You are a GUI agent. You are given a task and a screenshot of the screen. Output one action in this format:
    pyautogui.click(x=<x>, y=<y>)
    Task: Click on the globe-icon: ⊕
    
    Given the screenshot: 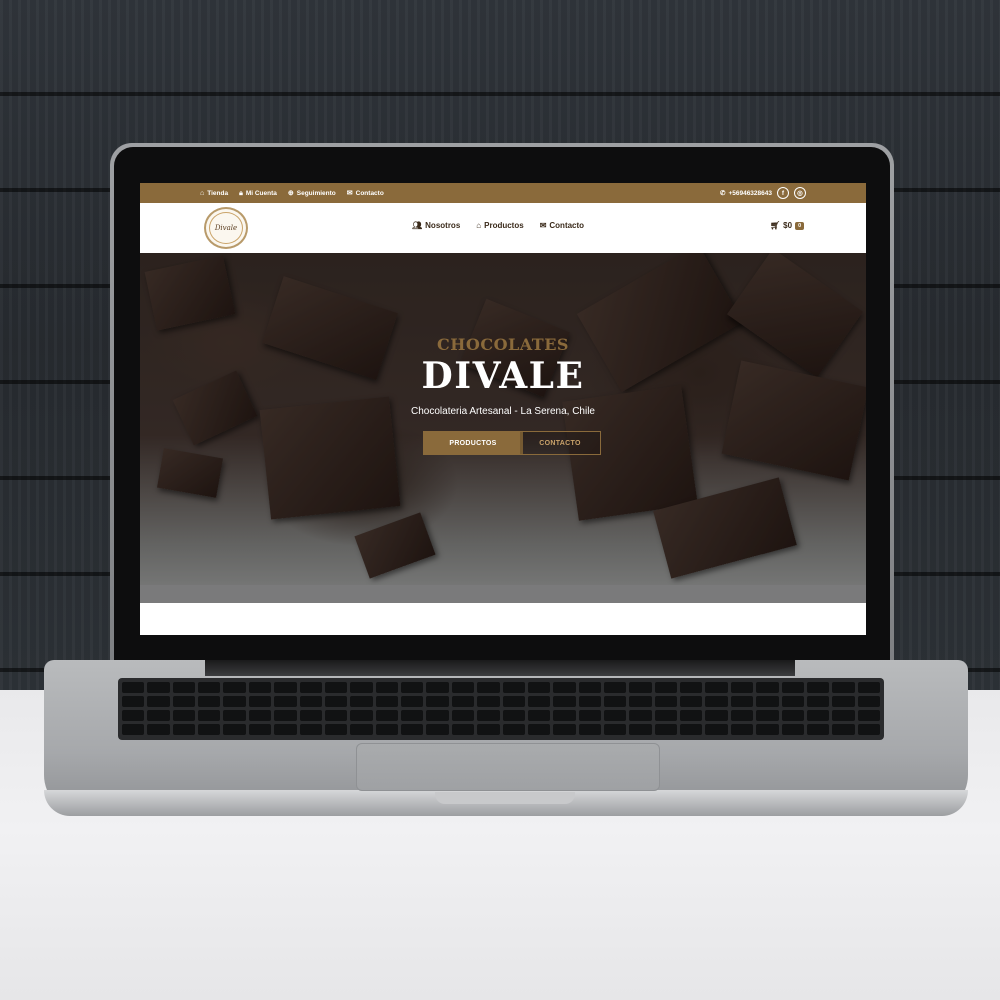 What is the action you would take?
    pyautogui.click(x=290, y=193)
    